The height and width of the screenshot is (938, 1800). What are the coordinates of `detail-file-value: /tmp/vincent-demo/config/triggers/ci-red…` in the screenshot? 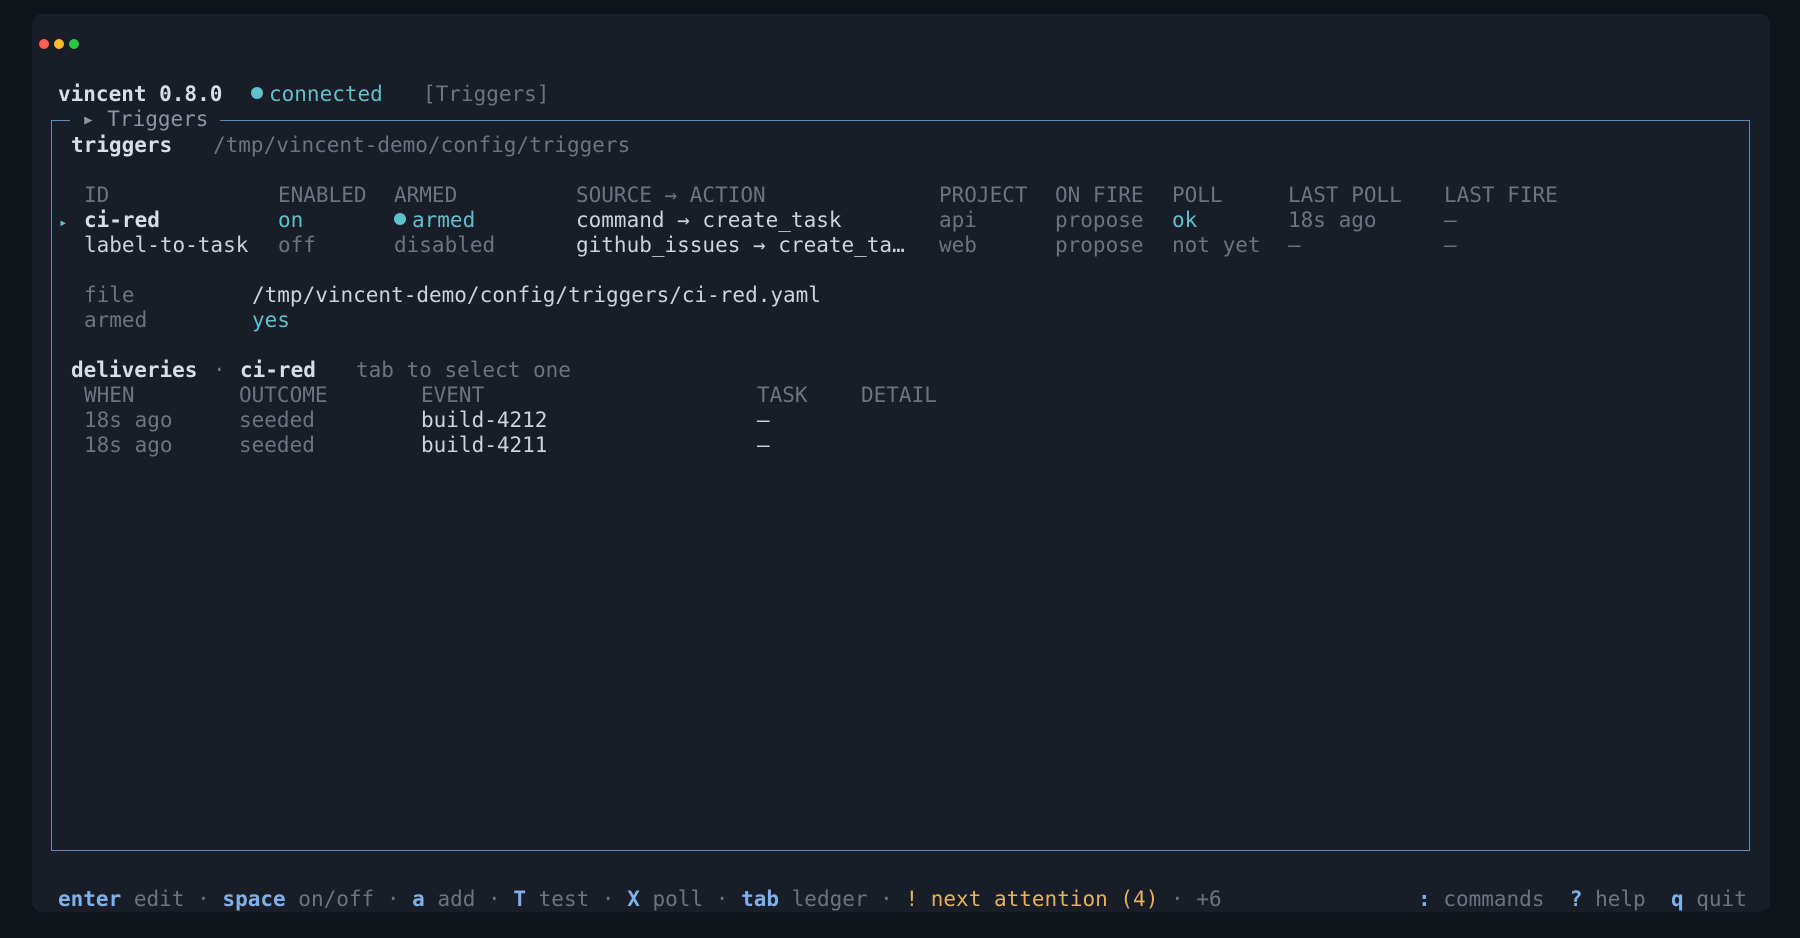 It's located at (536, 295).